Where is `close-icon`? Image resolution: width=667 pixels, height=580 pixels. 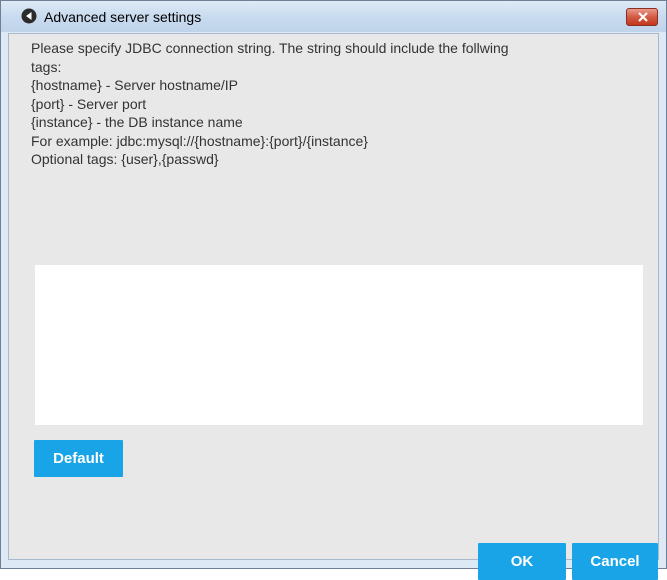
close-icon is located at coordinates (643, 17).